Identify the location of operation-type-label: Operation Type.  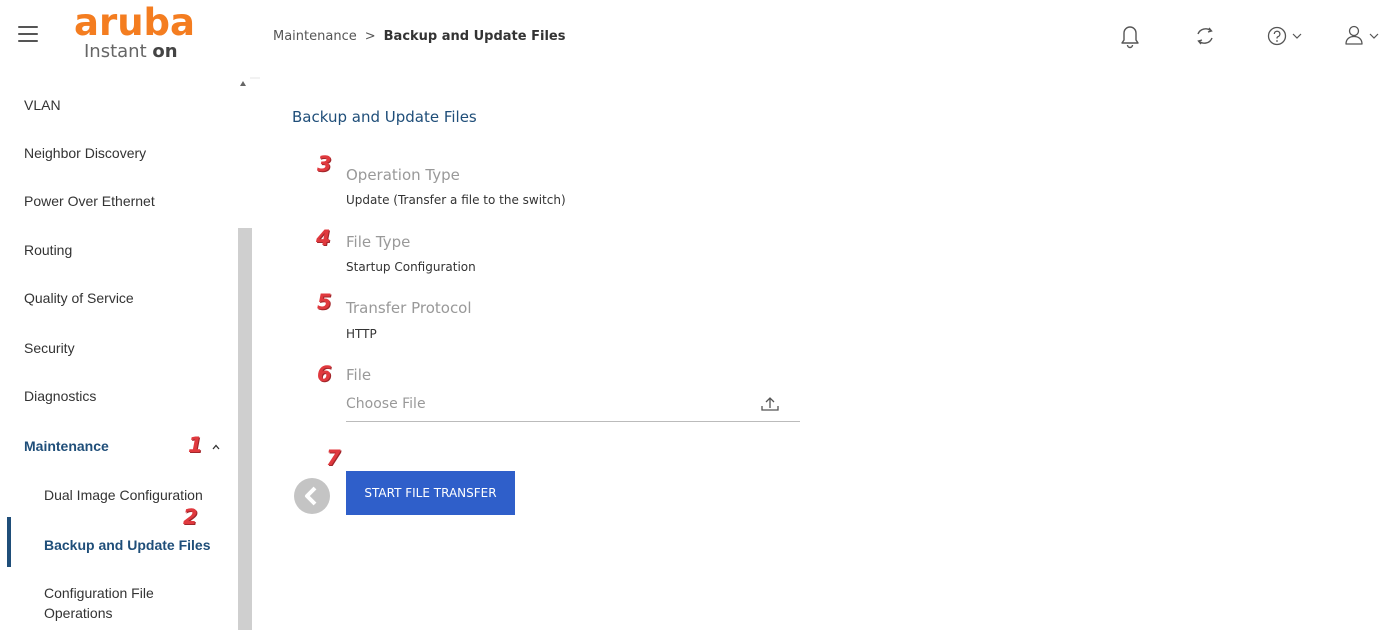
(403, 175).